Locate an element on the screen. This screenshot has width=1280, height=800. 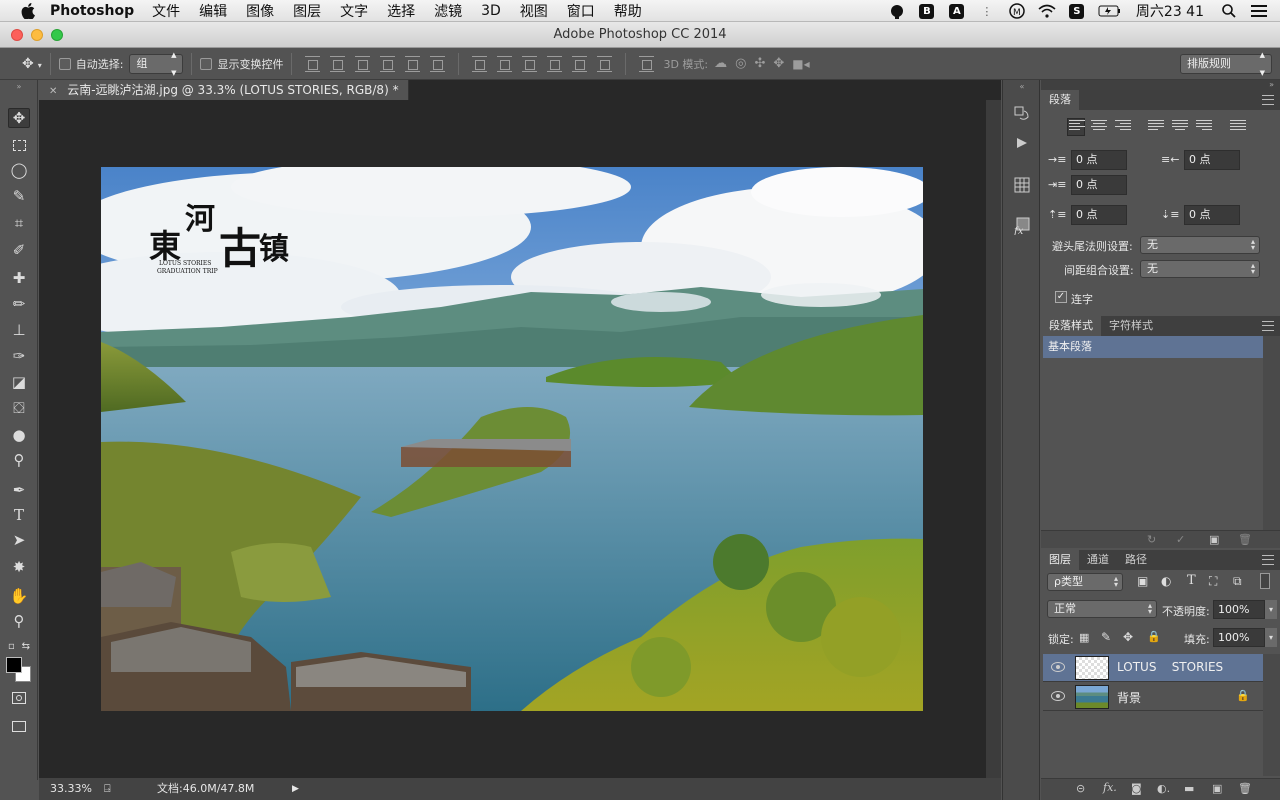
tab-channels: 通道 is located at coordinates (1098, 560).